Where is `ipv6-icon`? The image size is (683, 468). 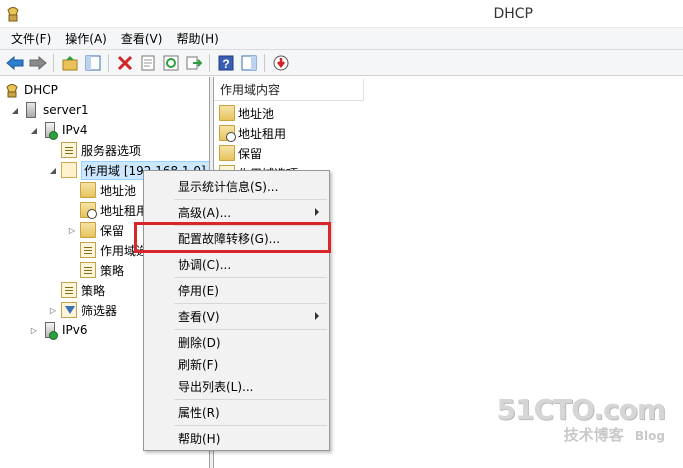 ipv6-icon is located at coordinates (51, 331).